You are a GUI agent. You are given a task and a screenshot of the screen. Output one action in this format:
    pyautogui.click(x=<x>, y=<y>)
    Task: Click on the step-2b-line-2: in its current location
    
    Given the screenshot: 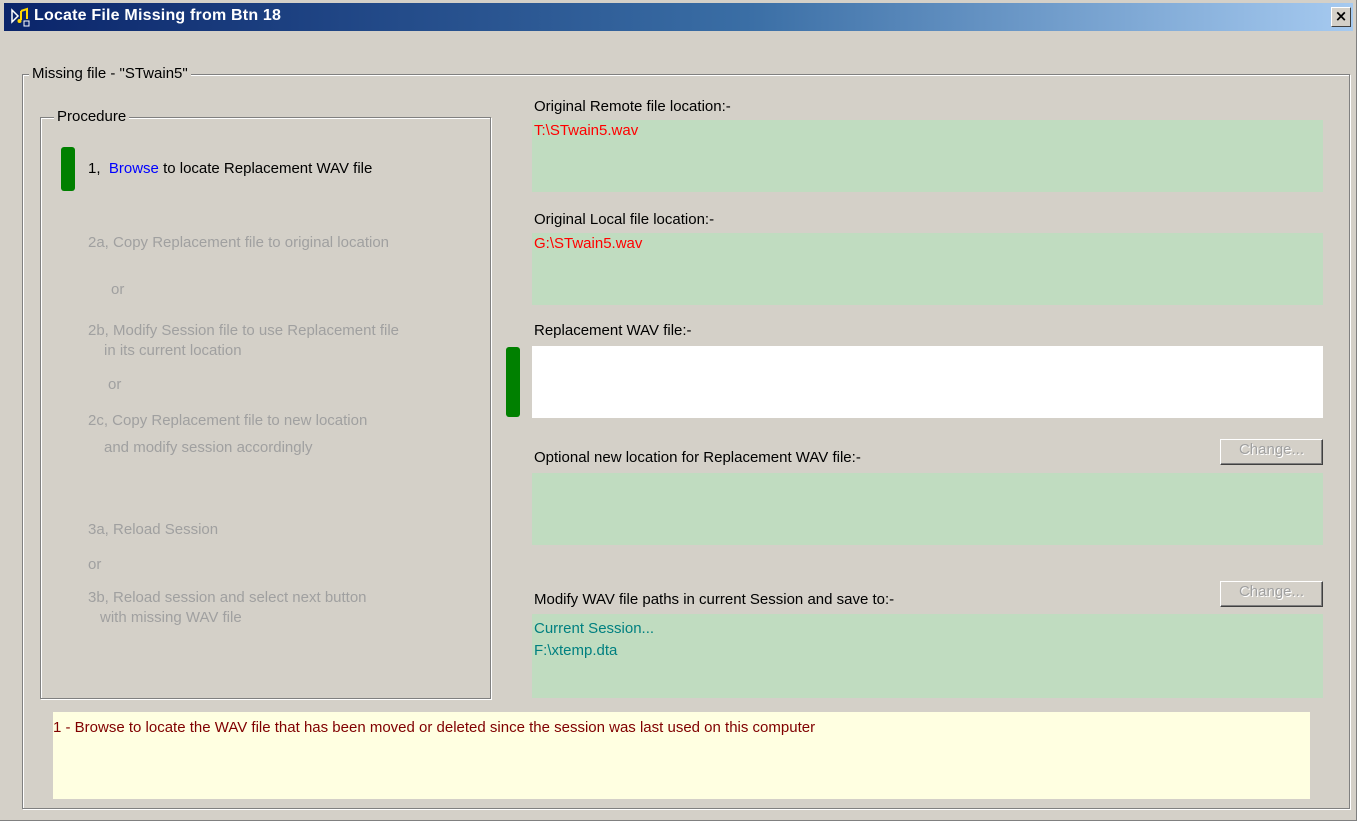 What is the action you would take?
    pyautogui.click(x=173, y=350)
    